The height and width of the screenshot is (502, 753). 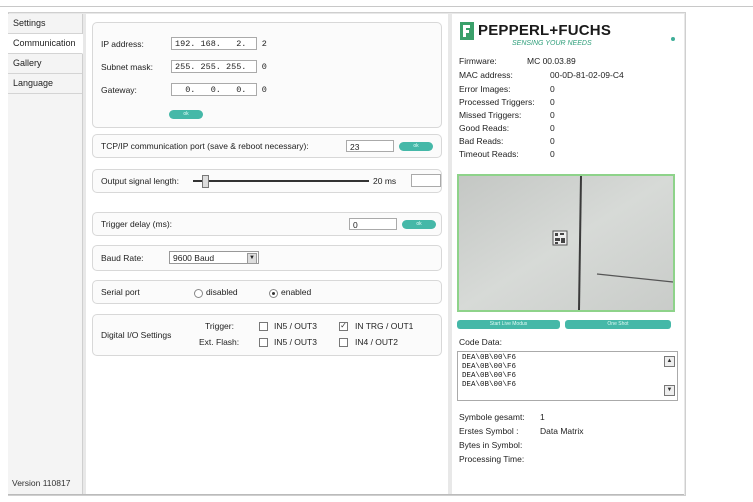 I want to click on flash-in4-checkbox, so click(x=343, y=342).